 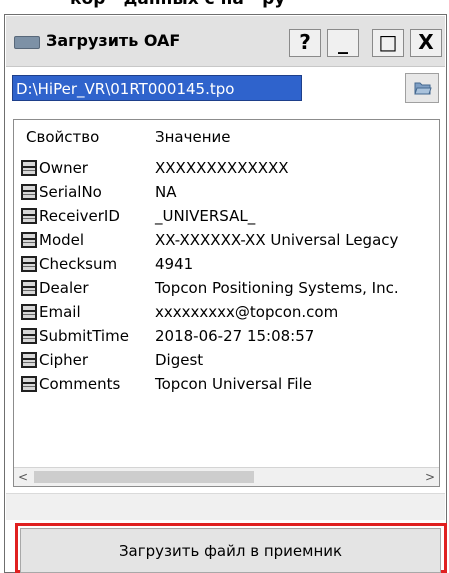 What do you see at coordinates (233, 384) in the screenshot?
I see `property-value: Topcon Universal File` at bounding box center [233, 384].